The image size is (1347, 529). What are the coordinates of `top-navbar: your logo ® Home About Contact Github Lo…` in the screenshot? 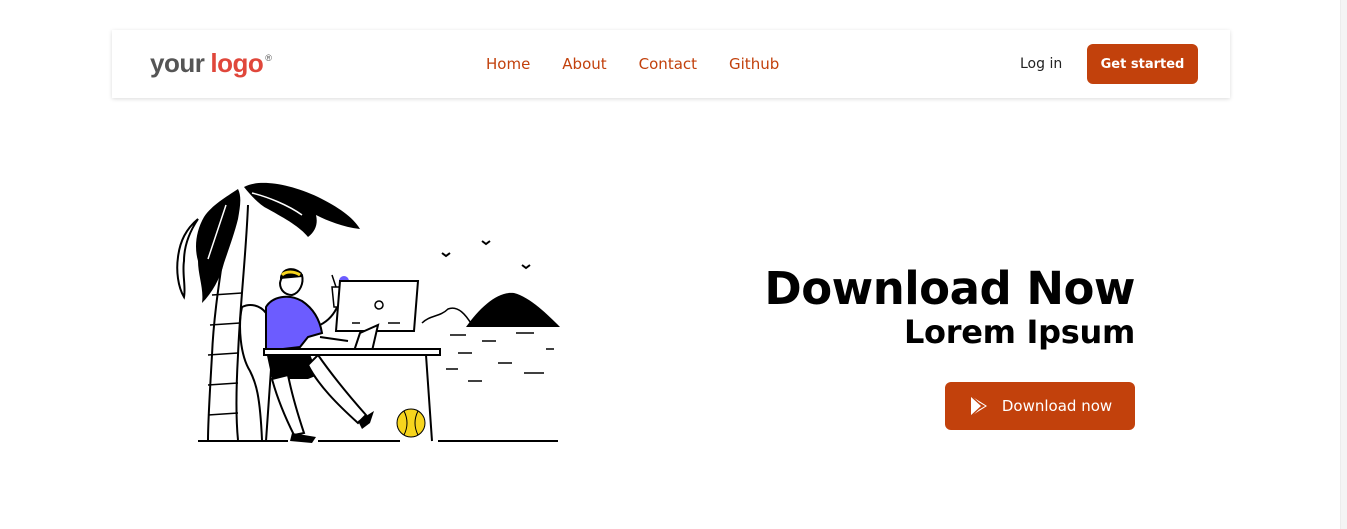 It's located at (671, 64).